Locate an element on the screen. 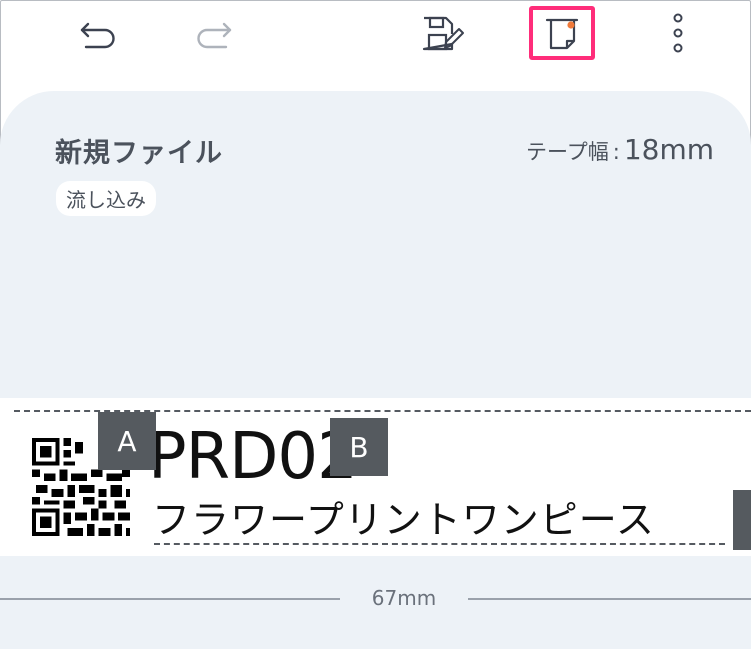  label-length: 67mm is located at coordinates (404, 598).